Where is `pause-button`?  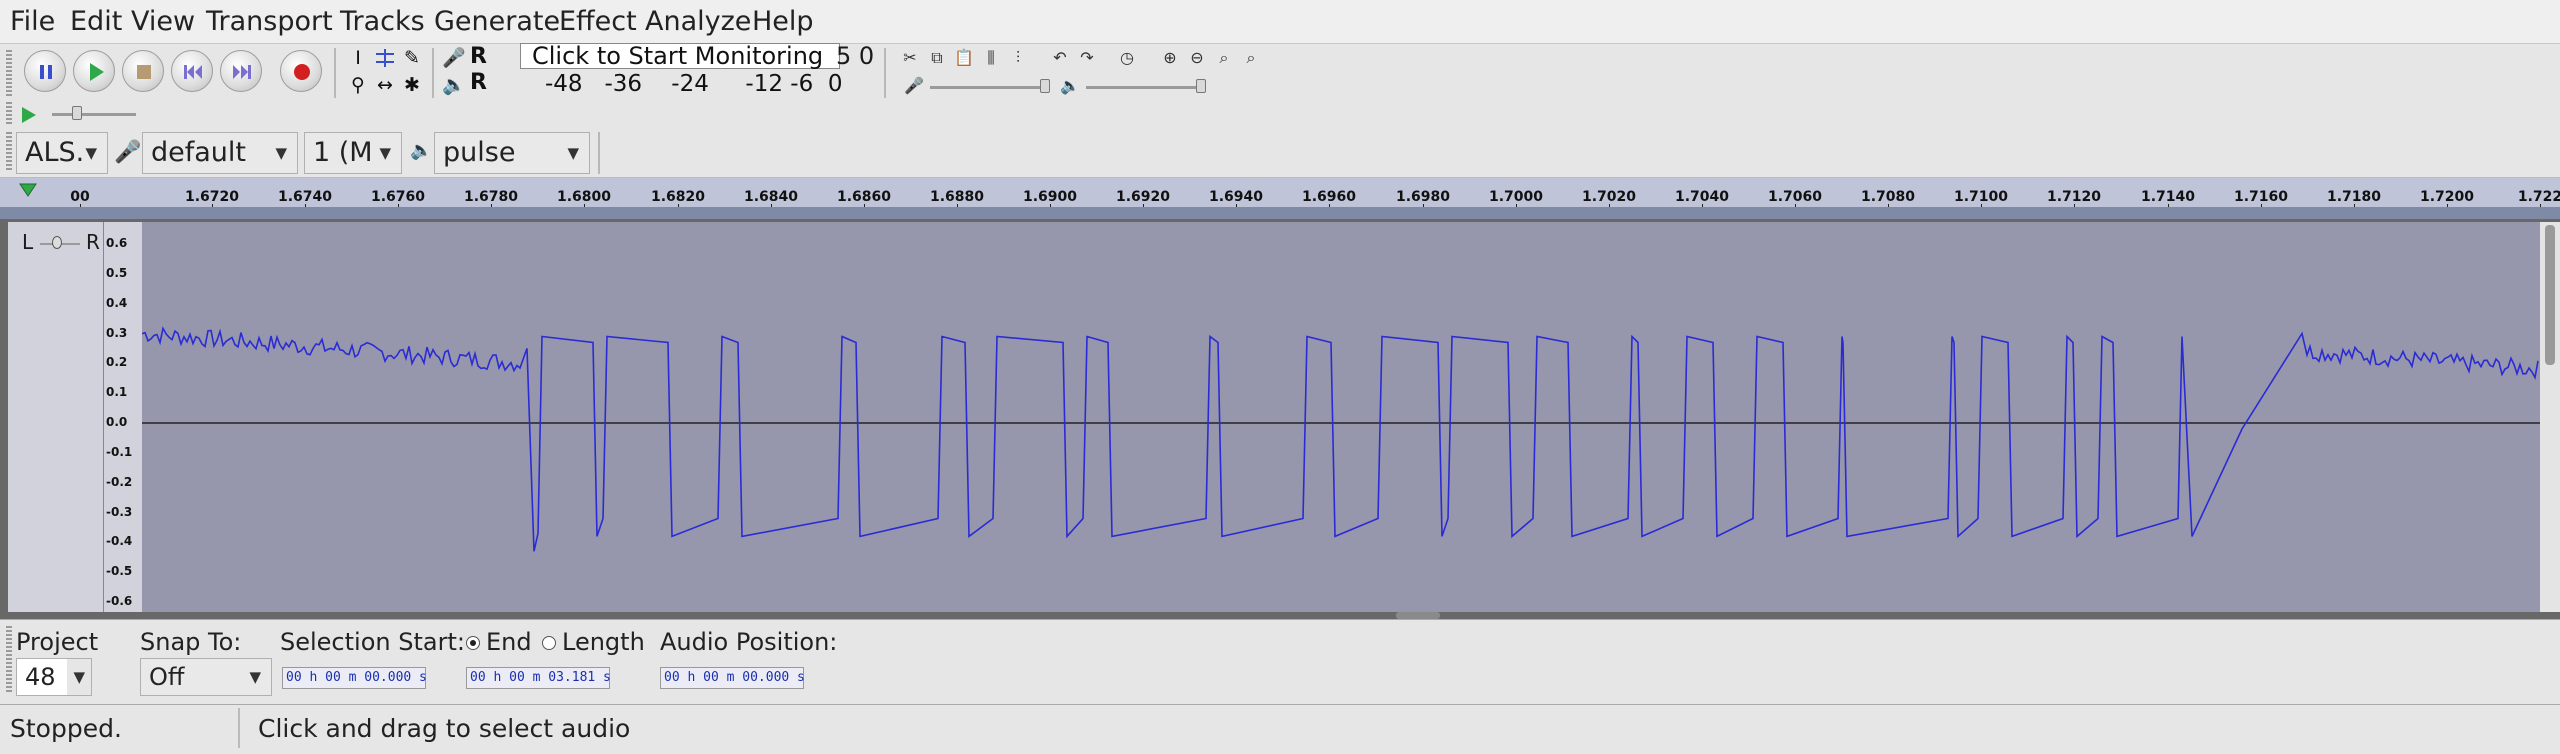
pause-button is located at coordinates (45, 71).